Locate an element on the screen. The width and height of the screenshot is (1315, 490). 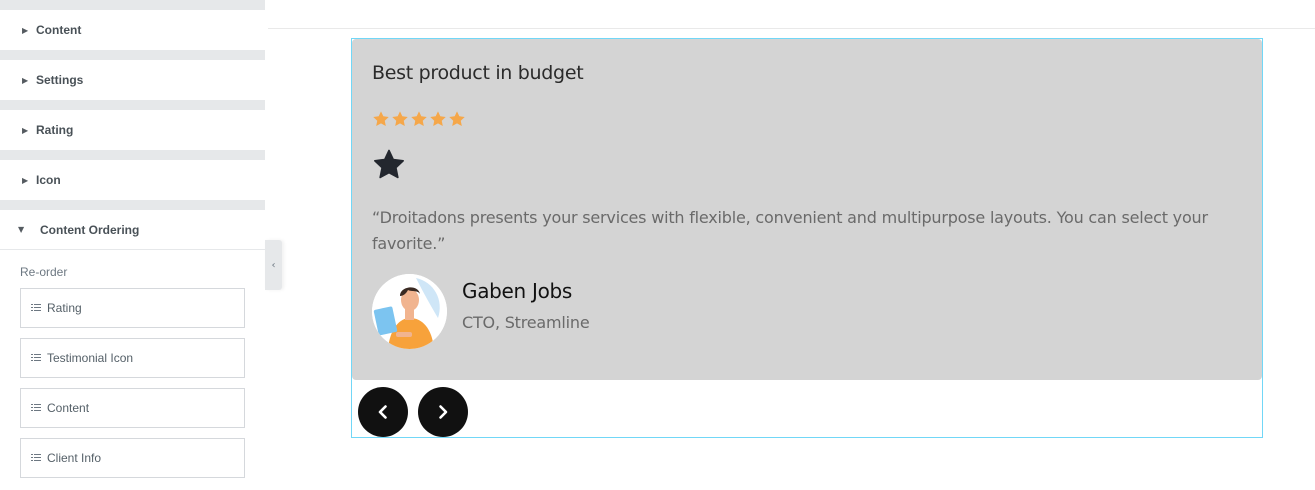
section-content-ordering-header: ▼ Content Ordering is located at coordinates (132, 230).